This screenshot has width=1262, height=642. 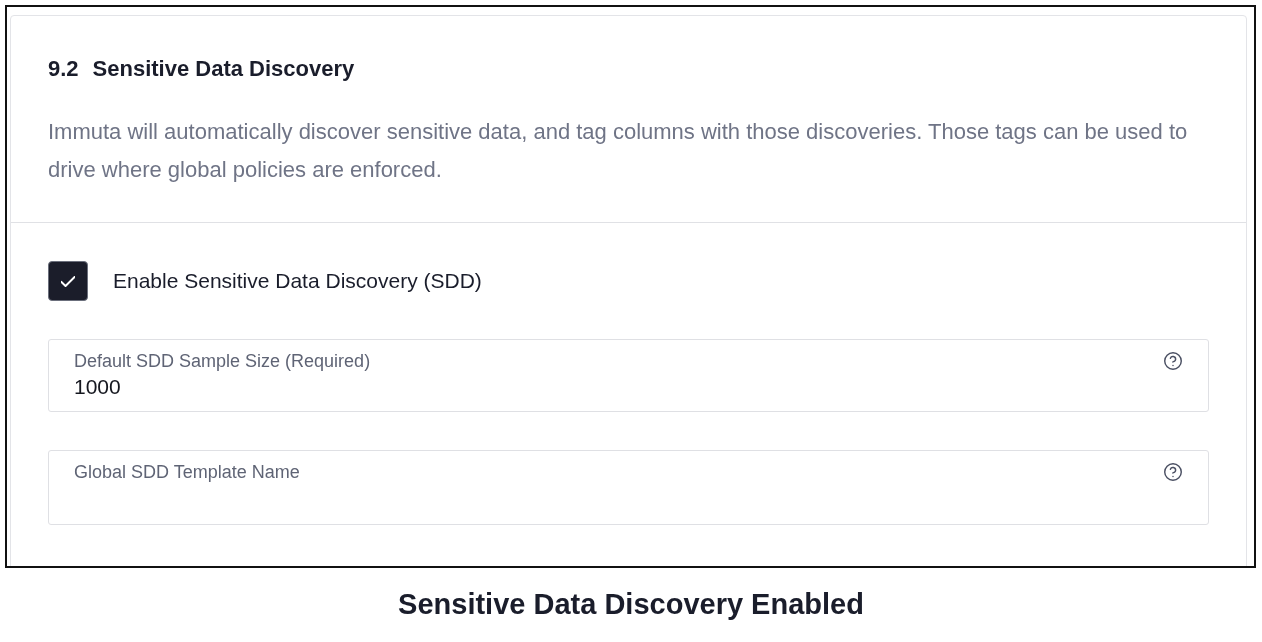 What do you see at coordinates (222, 361) in the screenshot?
I see `field-label: Default SDD Sample Size (Required)` at bounding box center [222, 361].